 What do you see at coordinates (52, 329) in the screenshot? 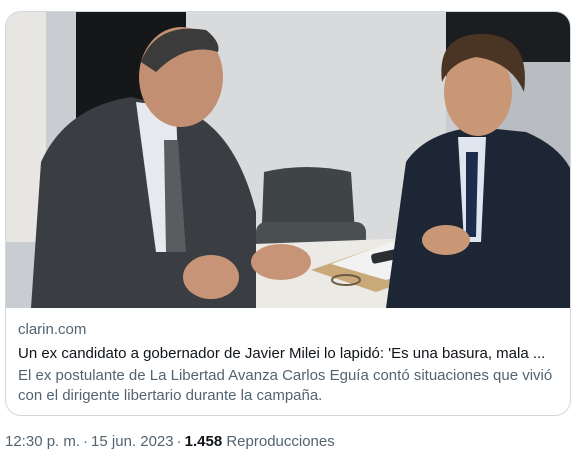
I see `link-domain: clarin.com` at bounding box center [52, 329].